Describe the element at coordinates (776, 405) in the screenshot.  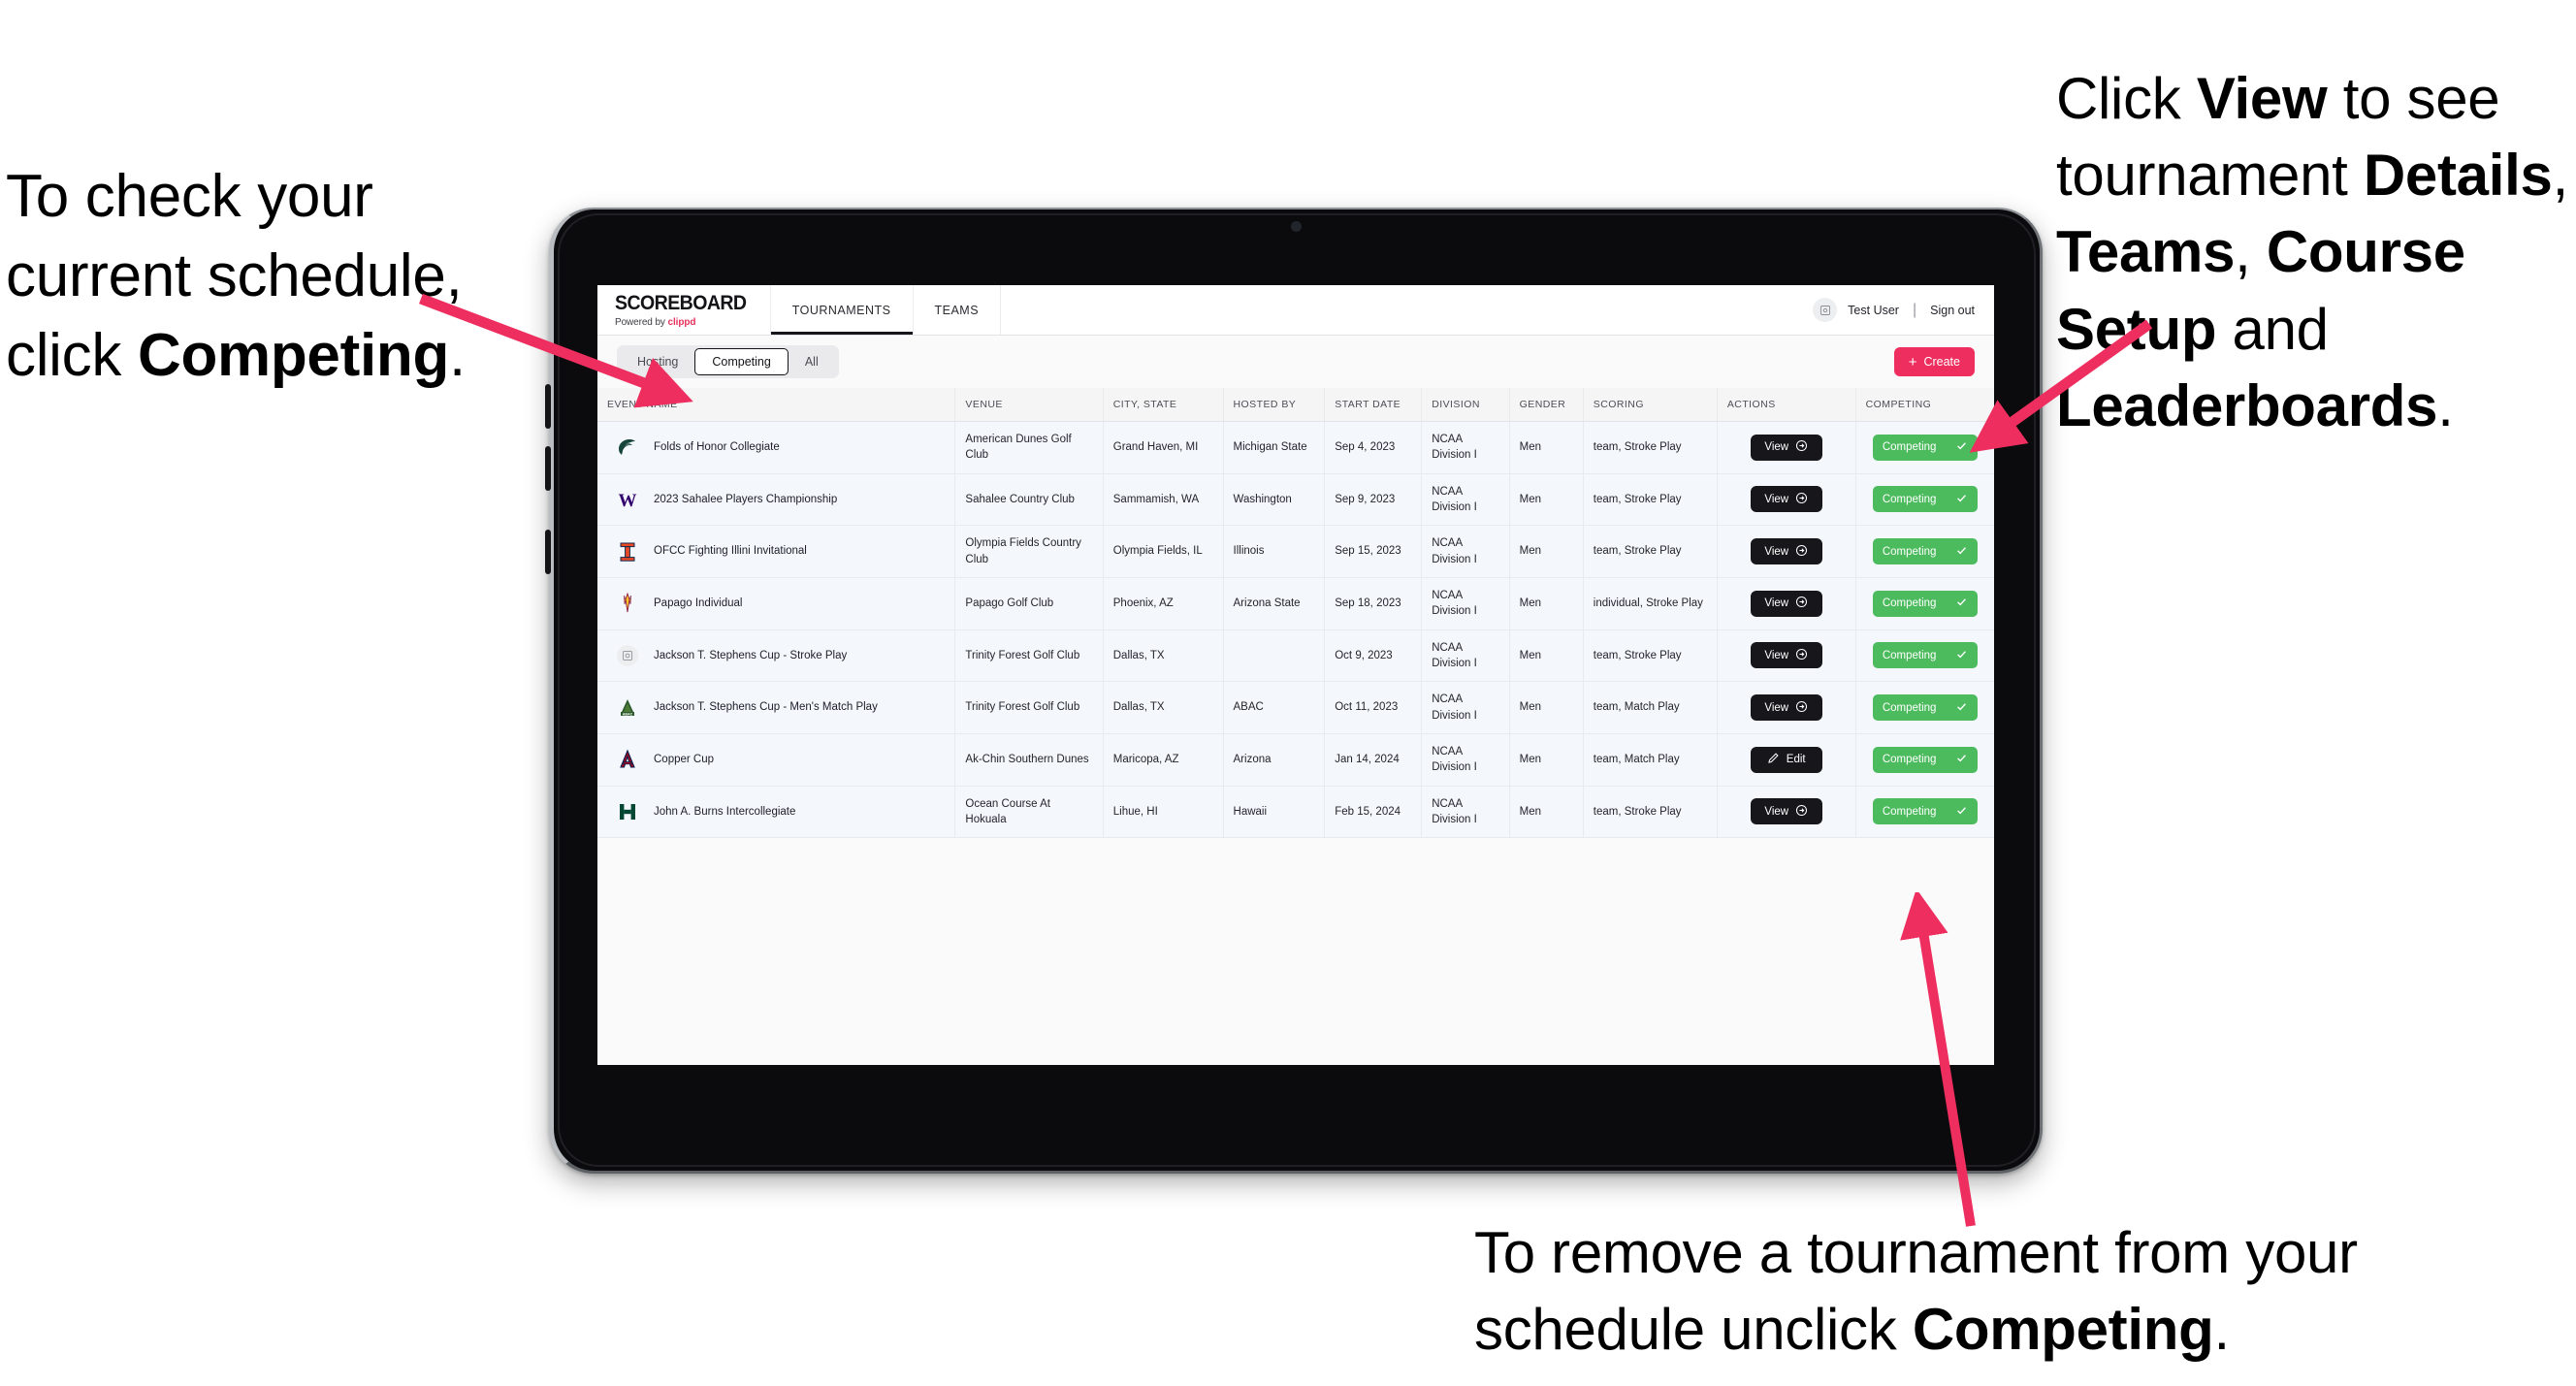
I see `col-header-event-name: EVENT NAME` at that location.